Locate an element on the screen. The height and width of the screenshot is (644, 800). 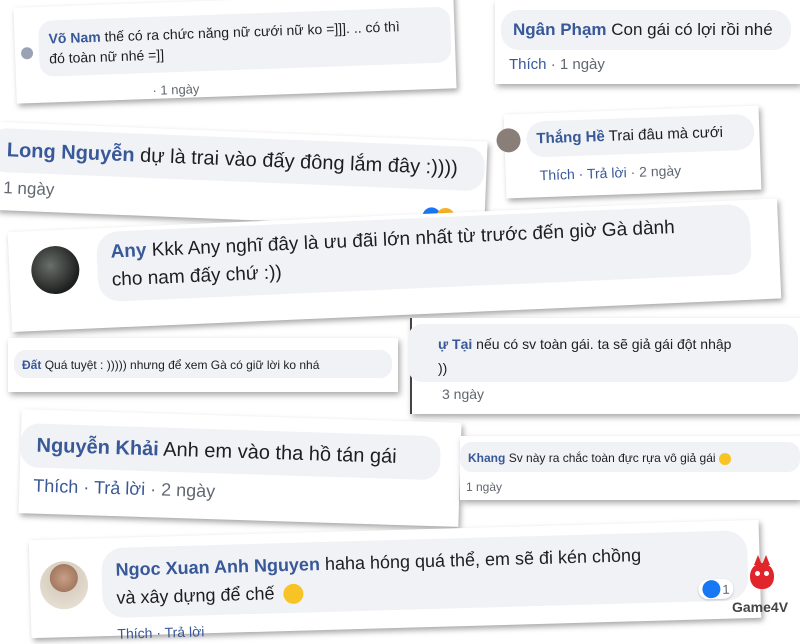
mascot-icon is located at coordinates (762, 574).